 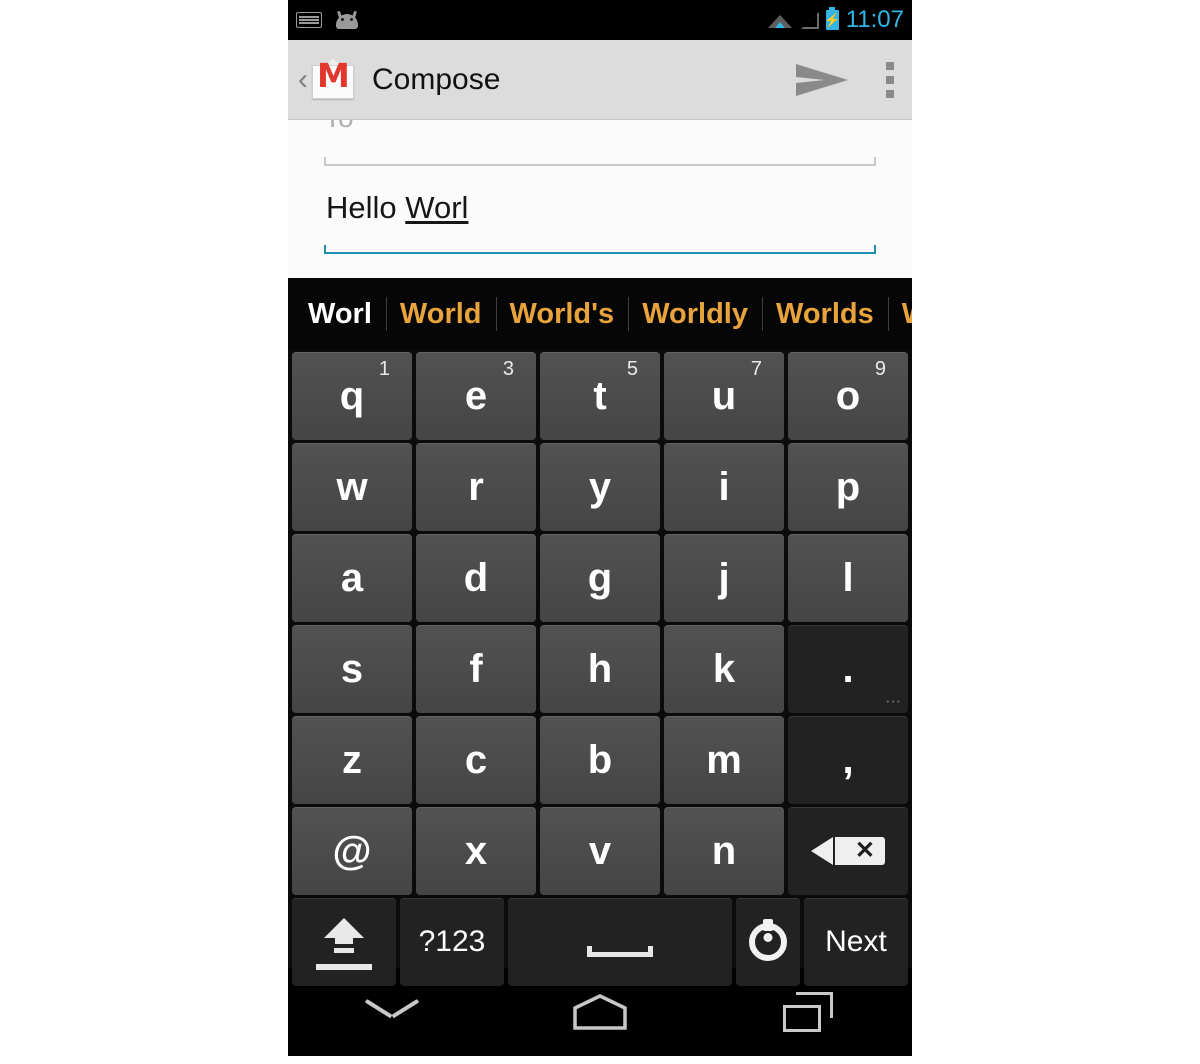 I want to click on key-c: c, so click(x=476, y=760).